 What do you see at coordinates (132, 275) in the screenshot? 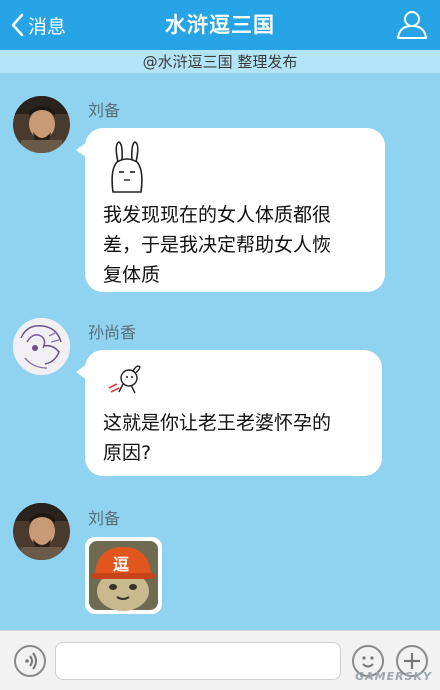
I see `message-line: 复体质` at bounding box center [132, 275].